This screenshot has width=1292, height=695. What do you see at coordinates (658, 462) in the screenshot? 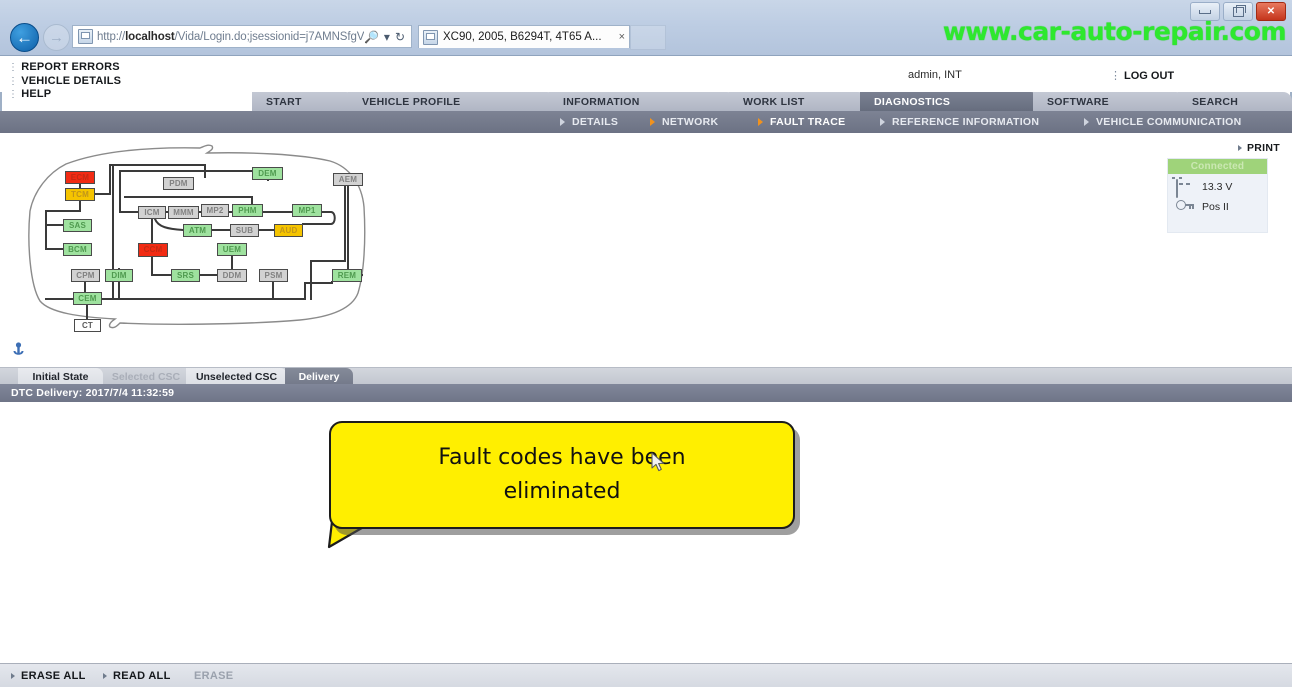
I see `mouse-pointer-icon` at bounding box center [658, 462].